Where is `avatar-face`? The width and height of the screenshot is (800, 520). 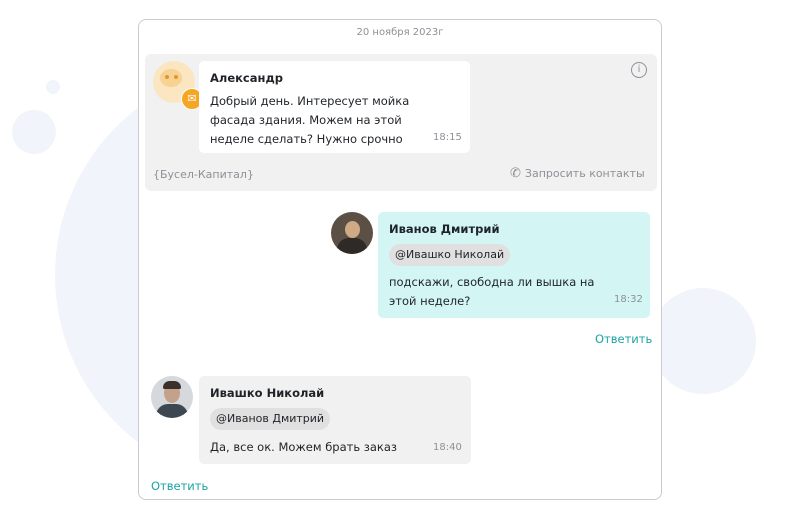 avatar-face is located at coordinates (171, 78).